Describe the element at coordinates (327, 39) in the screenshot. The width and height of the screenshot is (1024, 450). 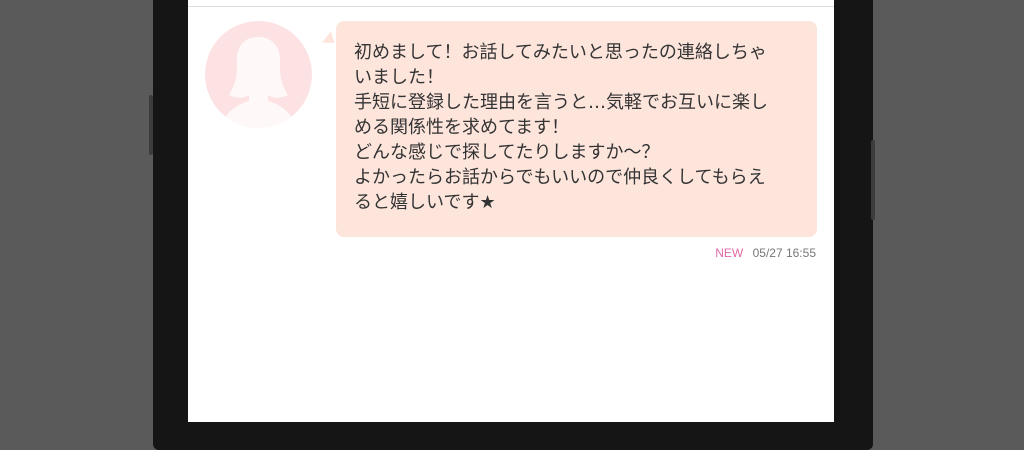
I see `bubble-tail` at that location.